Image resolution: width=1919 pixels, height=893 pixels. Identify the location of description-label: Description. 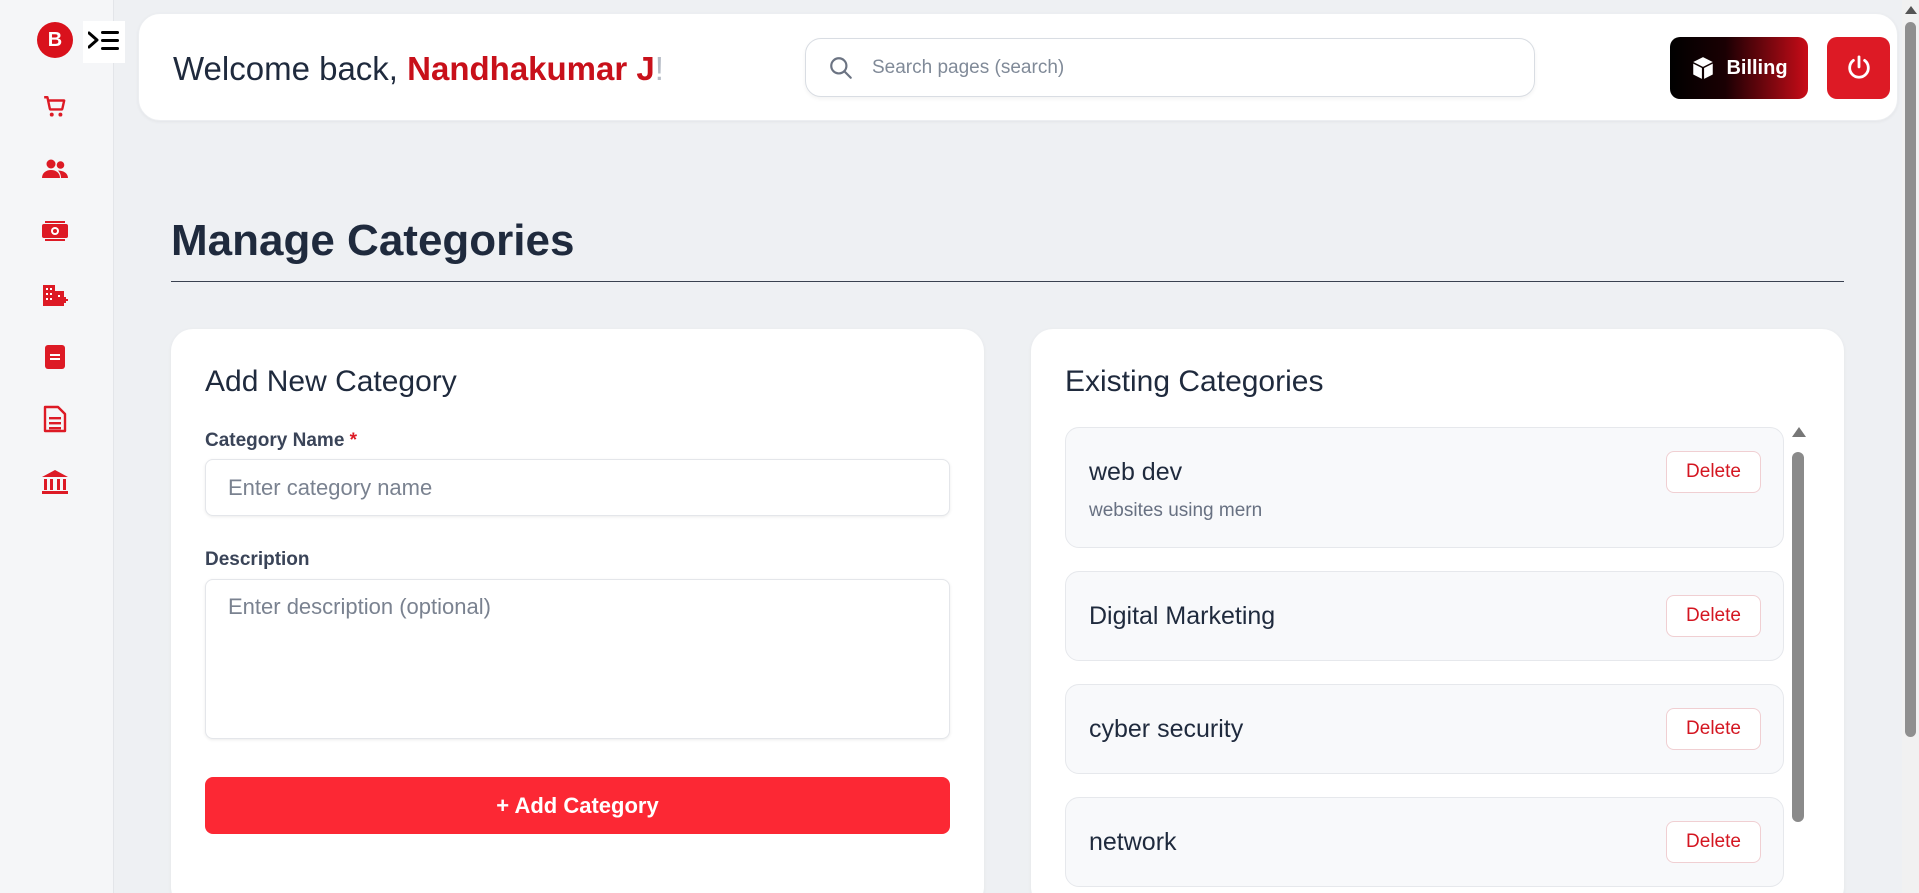
(257, 559).